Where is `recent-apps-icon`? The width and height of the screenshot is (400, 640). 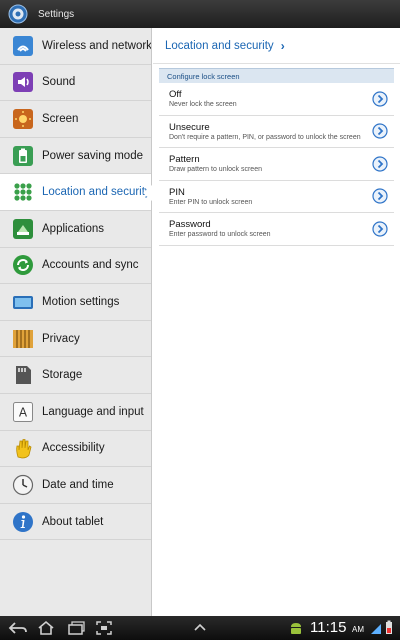
recent-apps-icon is located at coordinates (76, 628).